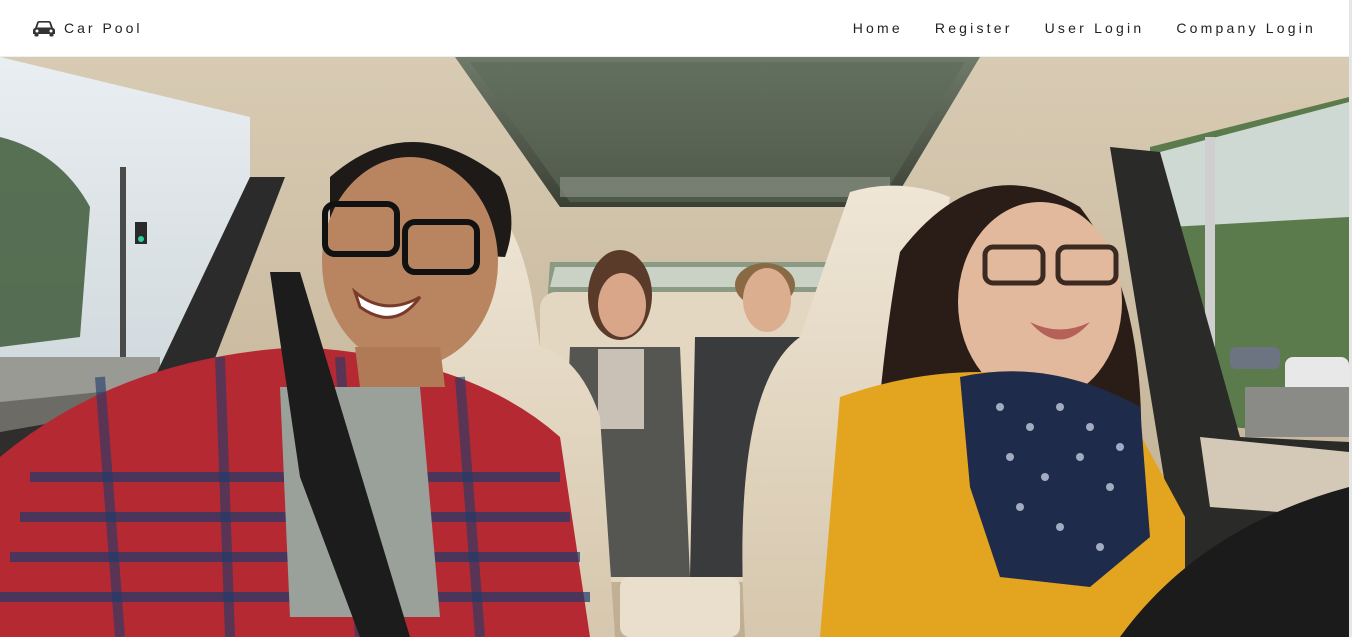  Describe the element at coordinates (1095, 28) in the screenshot. I see `nav-link-user-login: User Login` at that location.